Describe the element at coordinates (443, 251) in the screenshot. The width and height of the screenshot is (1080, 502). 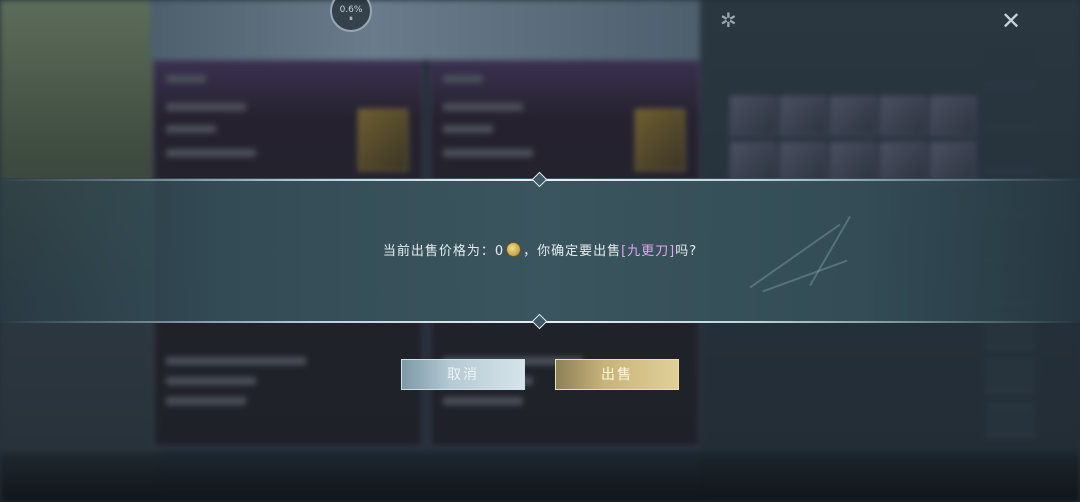
I see `message-prefix: 当前出售价格为：0` at that location.